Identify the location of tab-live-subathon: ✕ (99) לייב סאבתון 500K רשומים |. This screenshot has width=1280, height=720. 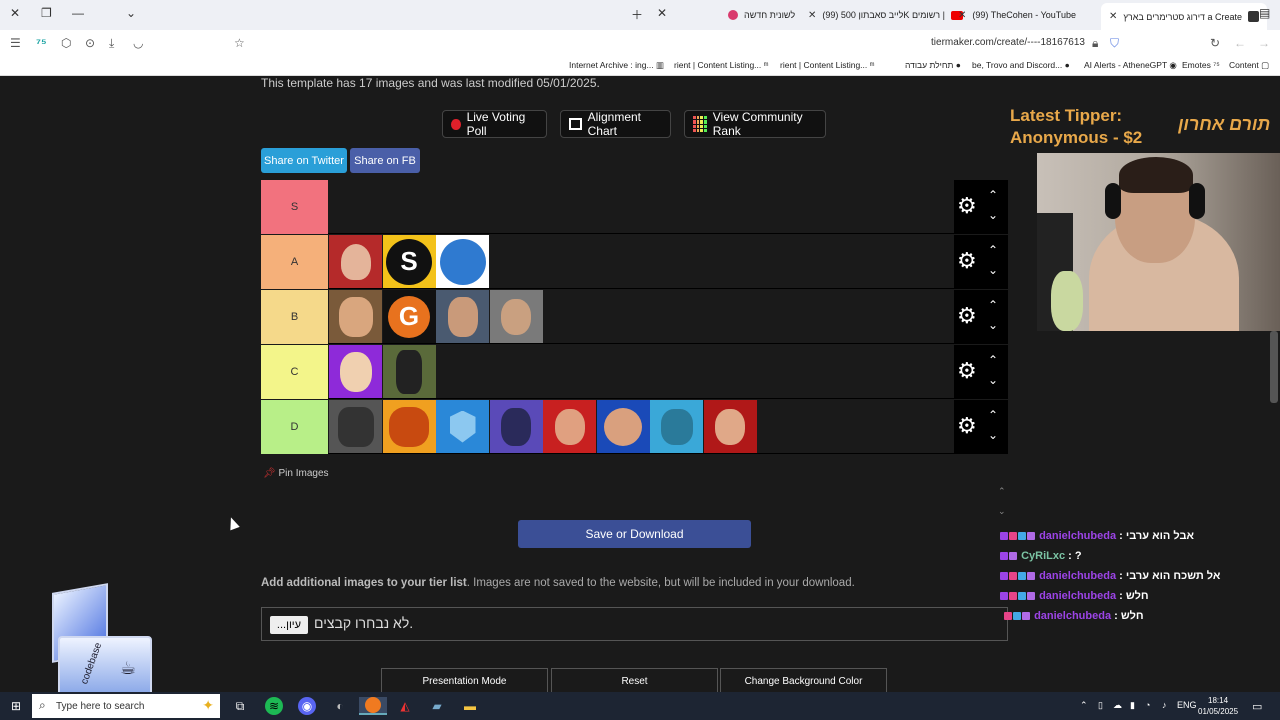
(885, 15).